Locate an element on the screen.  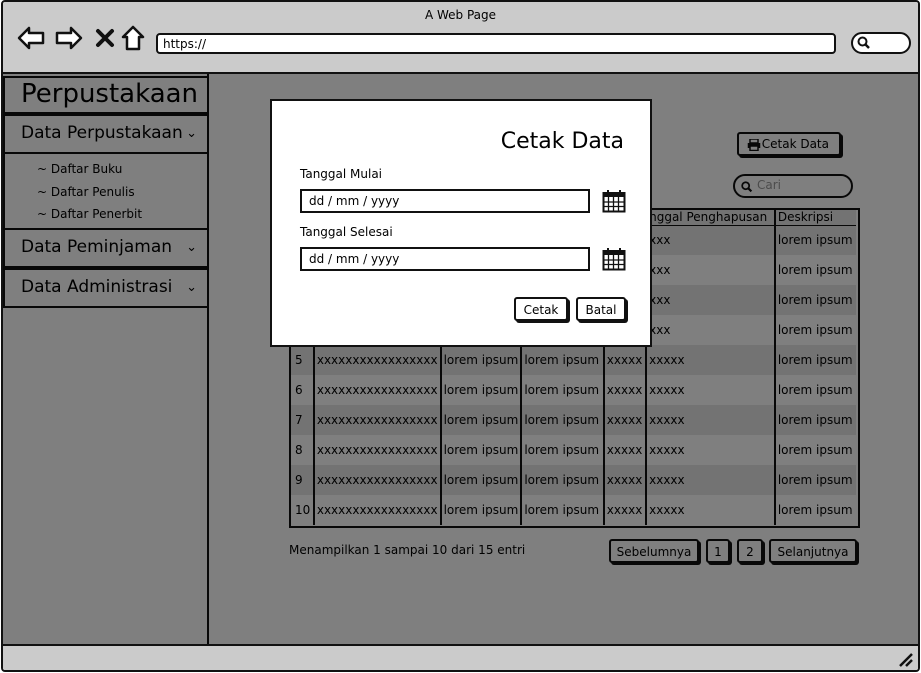
window-title: A Web Page is located at coordinates (460, 15).